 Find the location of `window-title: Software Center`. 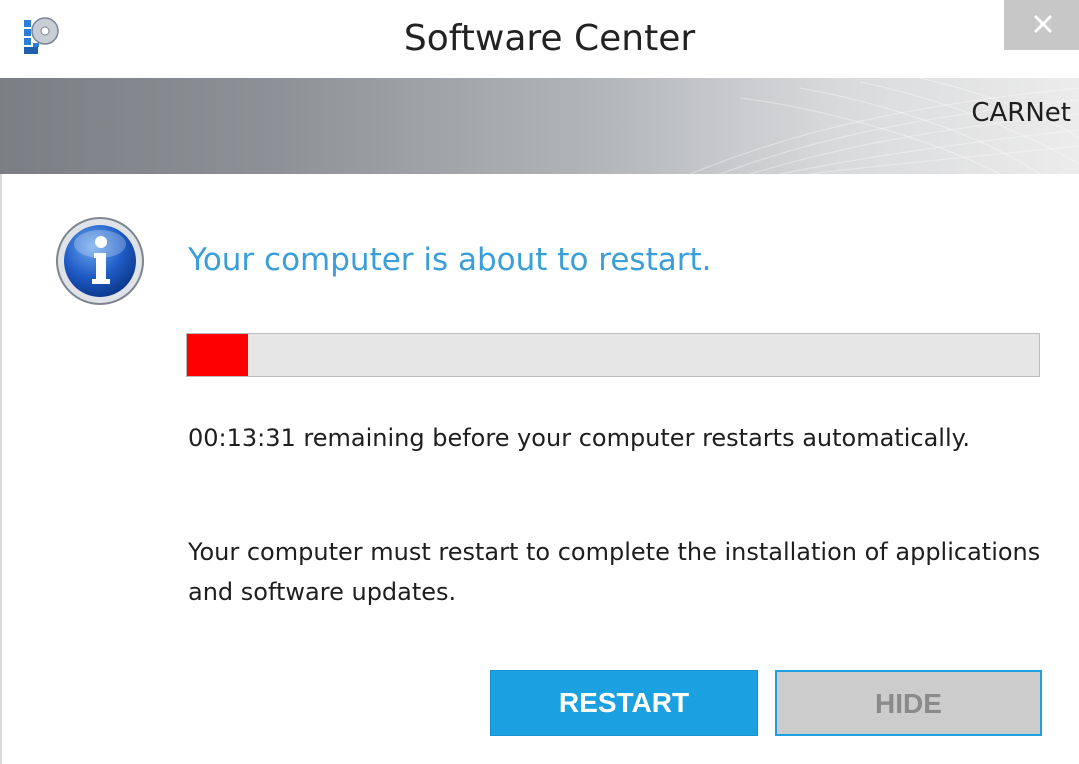

window-title: Software Center is located at coordinates (549, 38).